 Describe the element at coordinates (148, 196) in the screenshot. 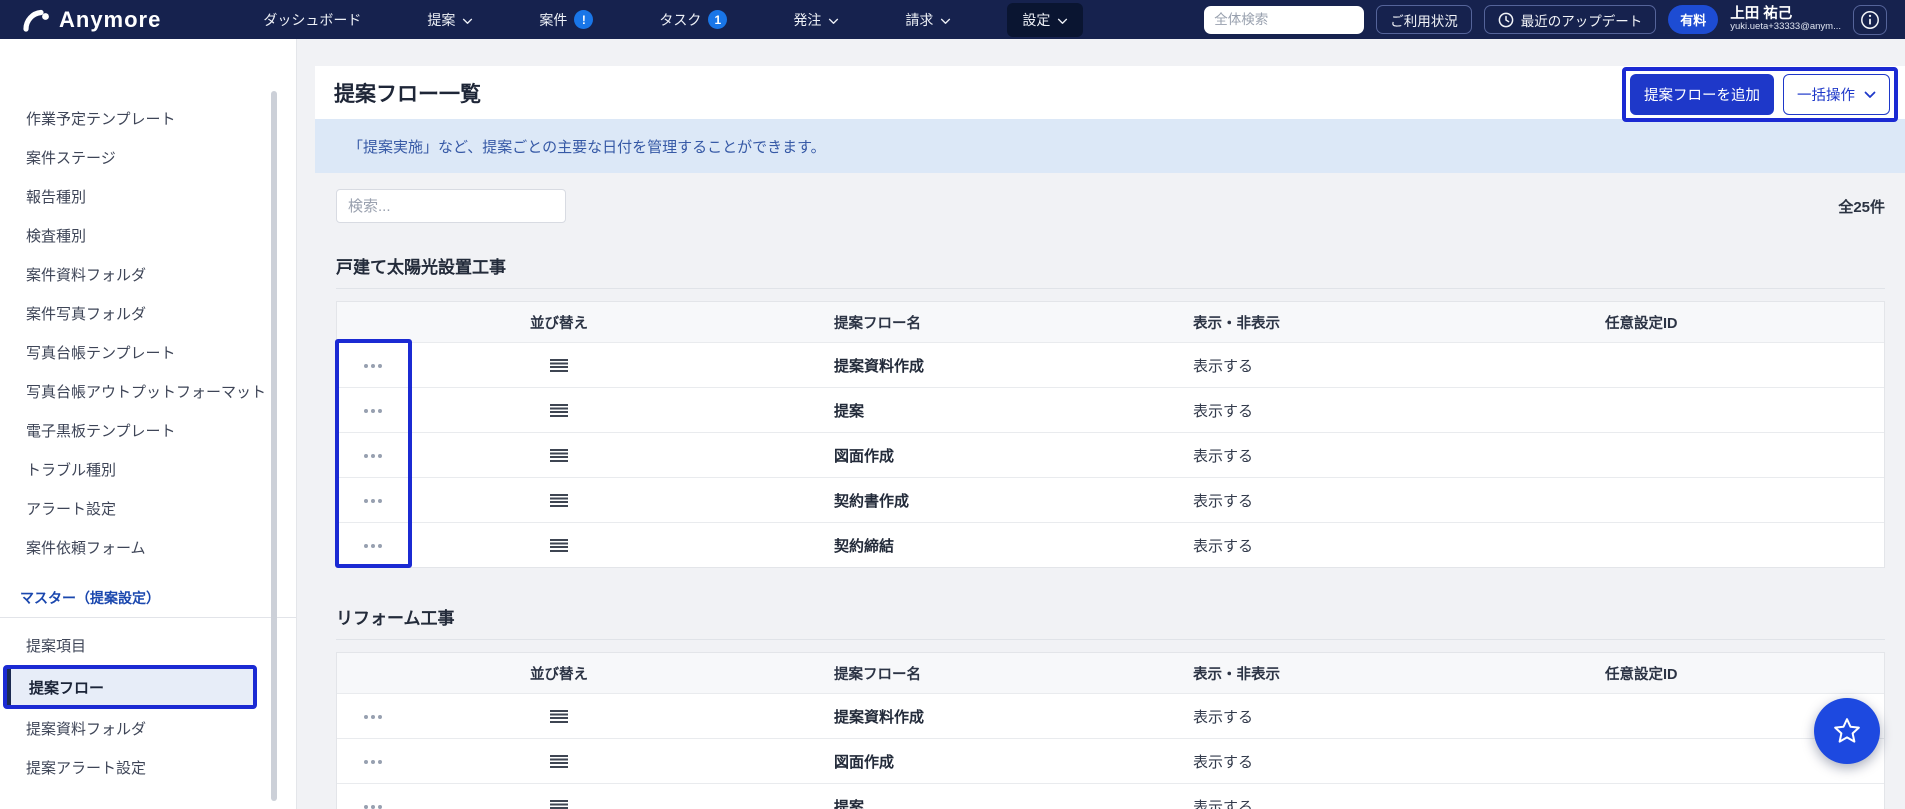

I see `sidebar-item-report-type: 報告種別` at that location.